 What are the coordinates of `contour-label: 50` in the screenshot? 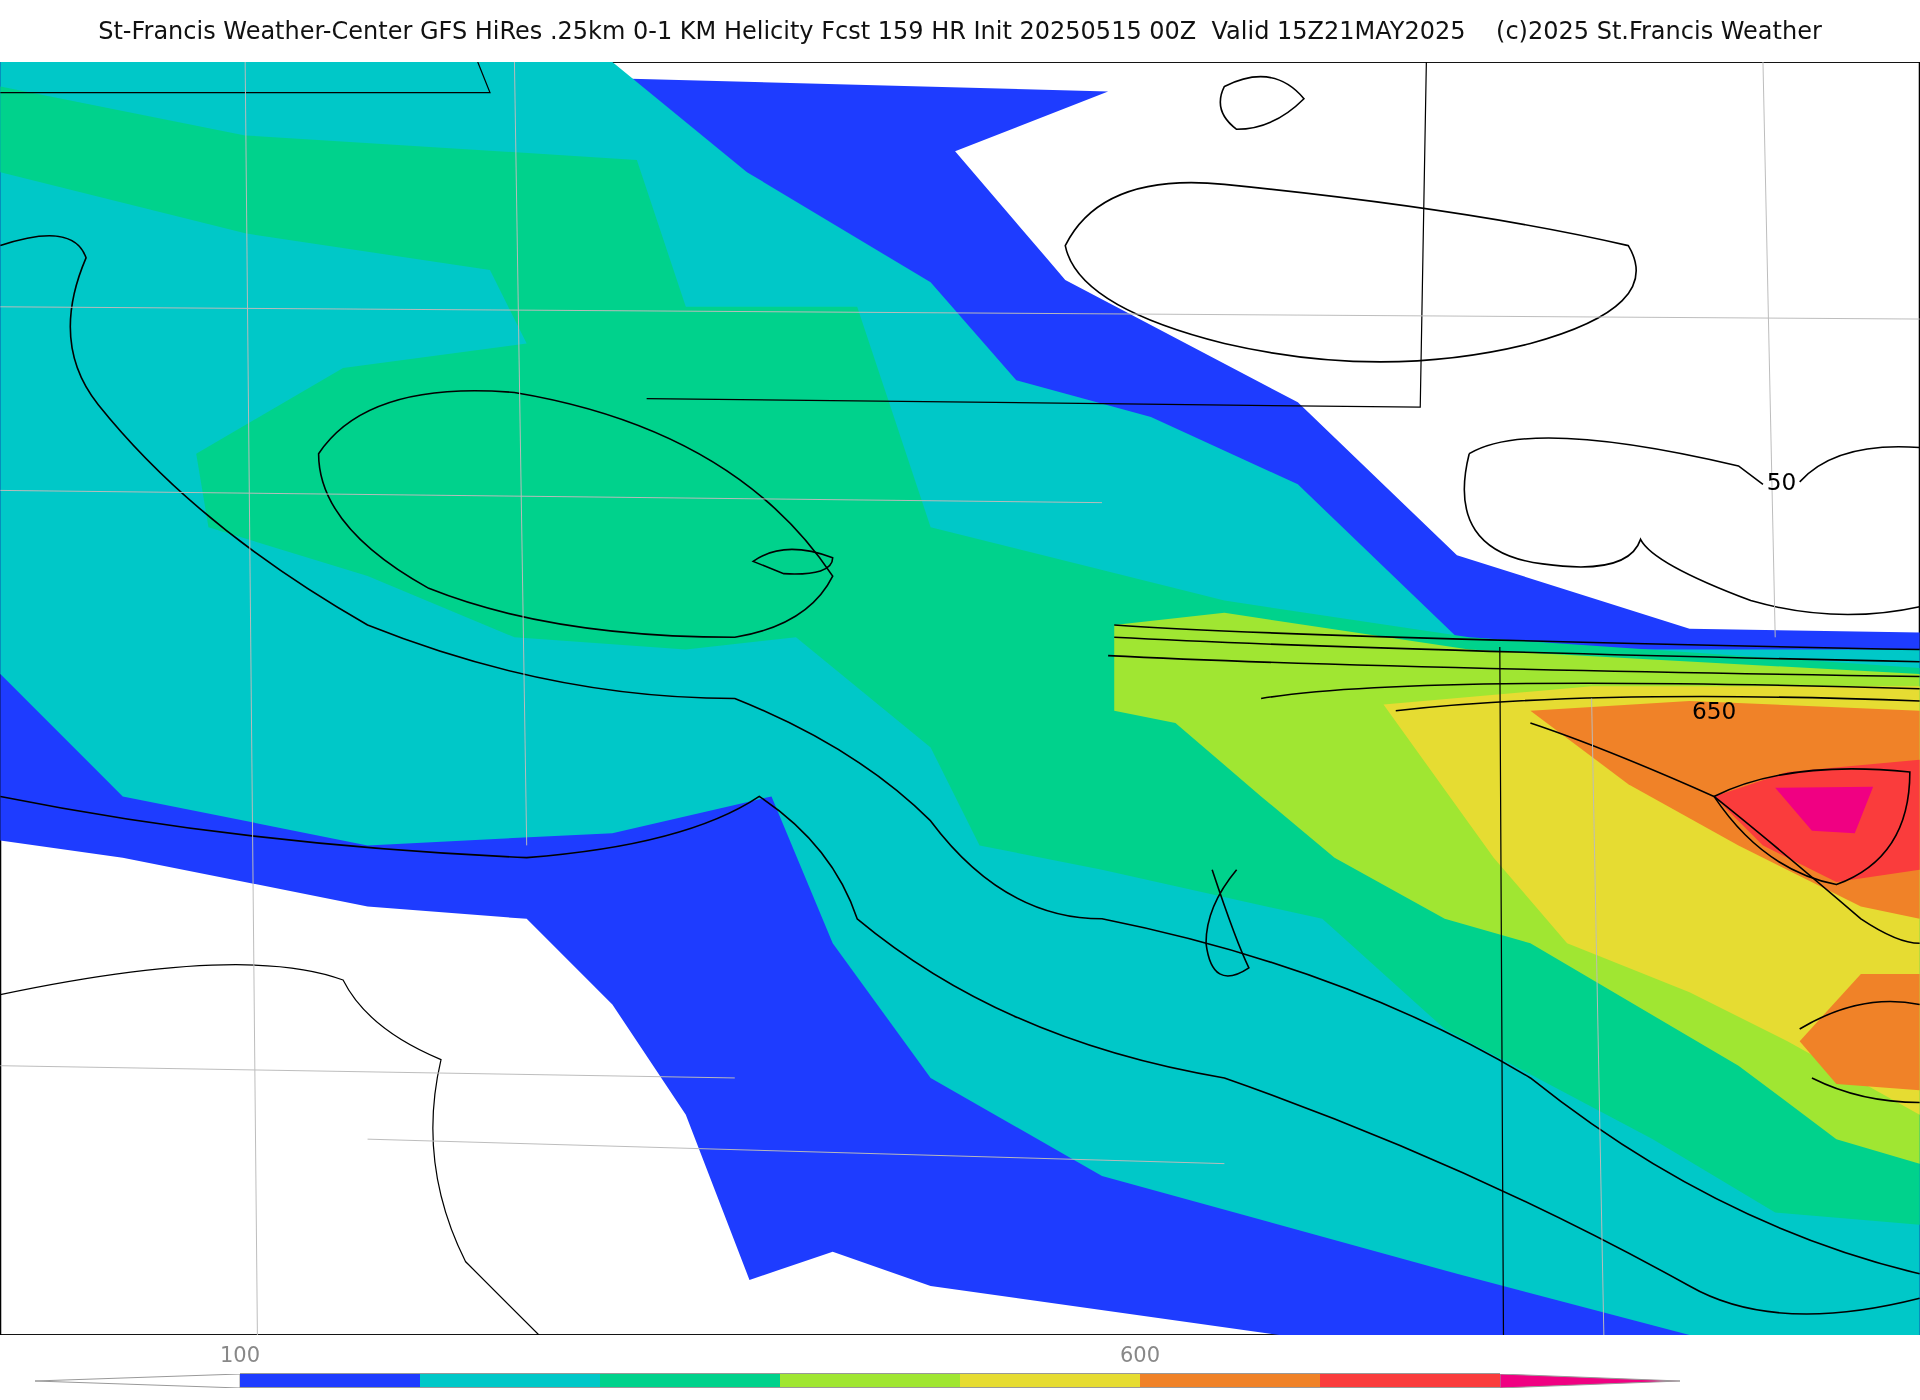 It's located at (1781, 482).